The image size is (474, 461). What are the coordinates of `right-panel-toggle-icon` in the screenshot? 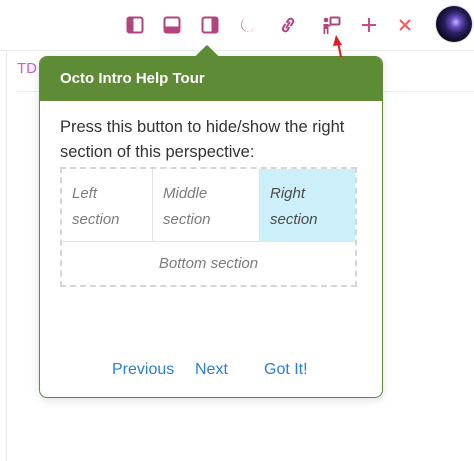 It's located at (210, 25).